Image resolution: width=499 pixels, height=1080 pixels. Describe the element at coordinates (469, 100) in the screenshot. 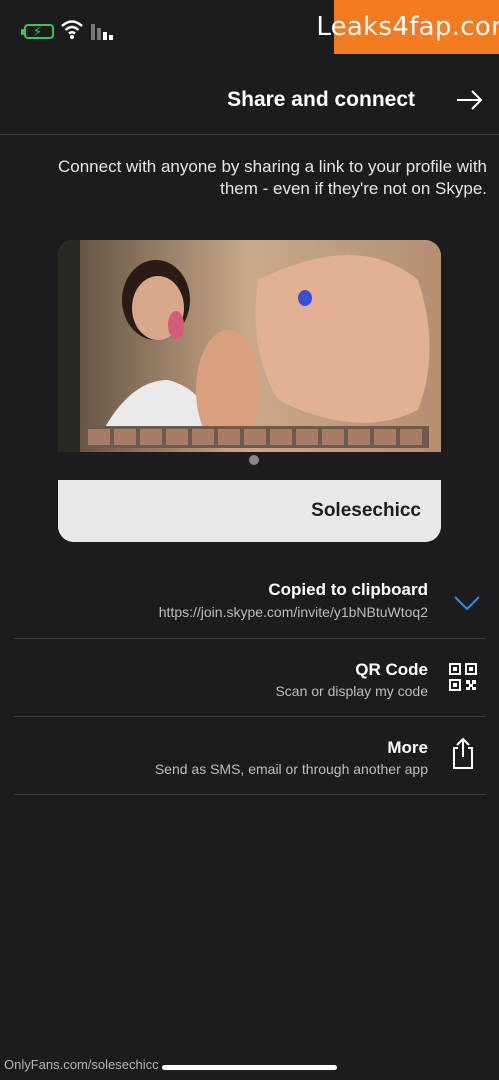

I see `arrow-right-icon` at that location.